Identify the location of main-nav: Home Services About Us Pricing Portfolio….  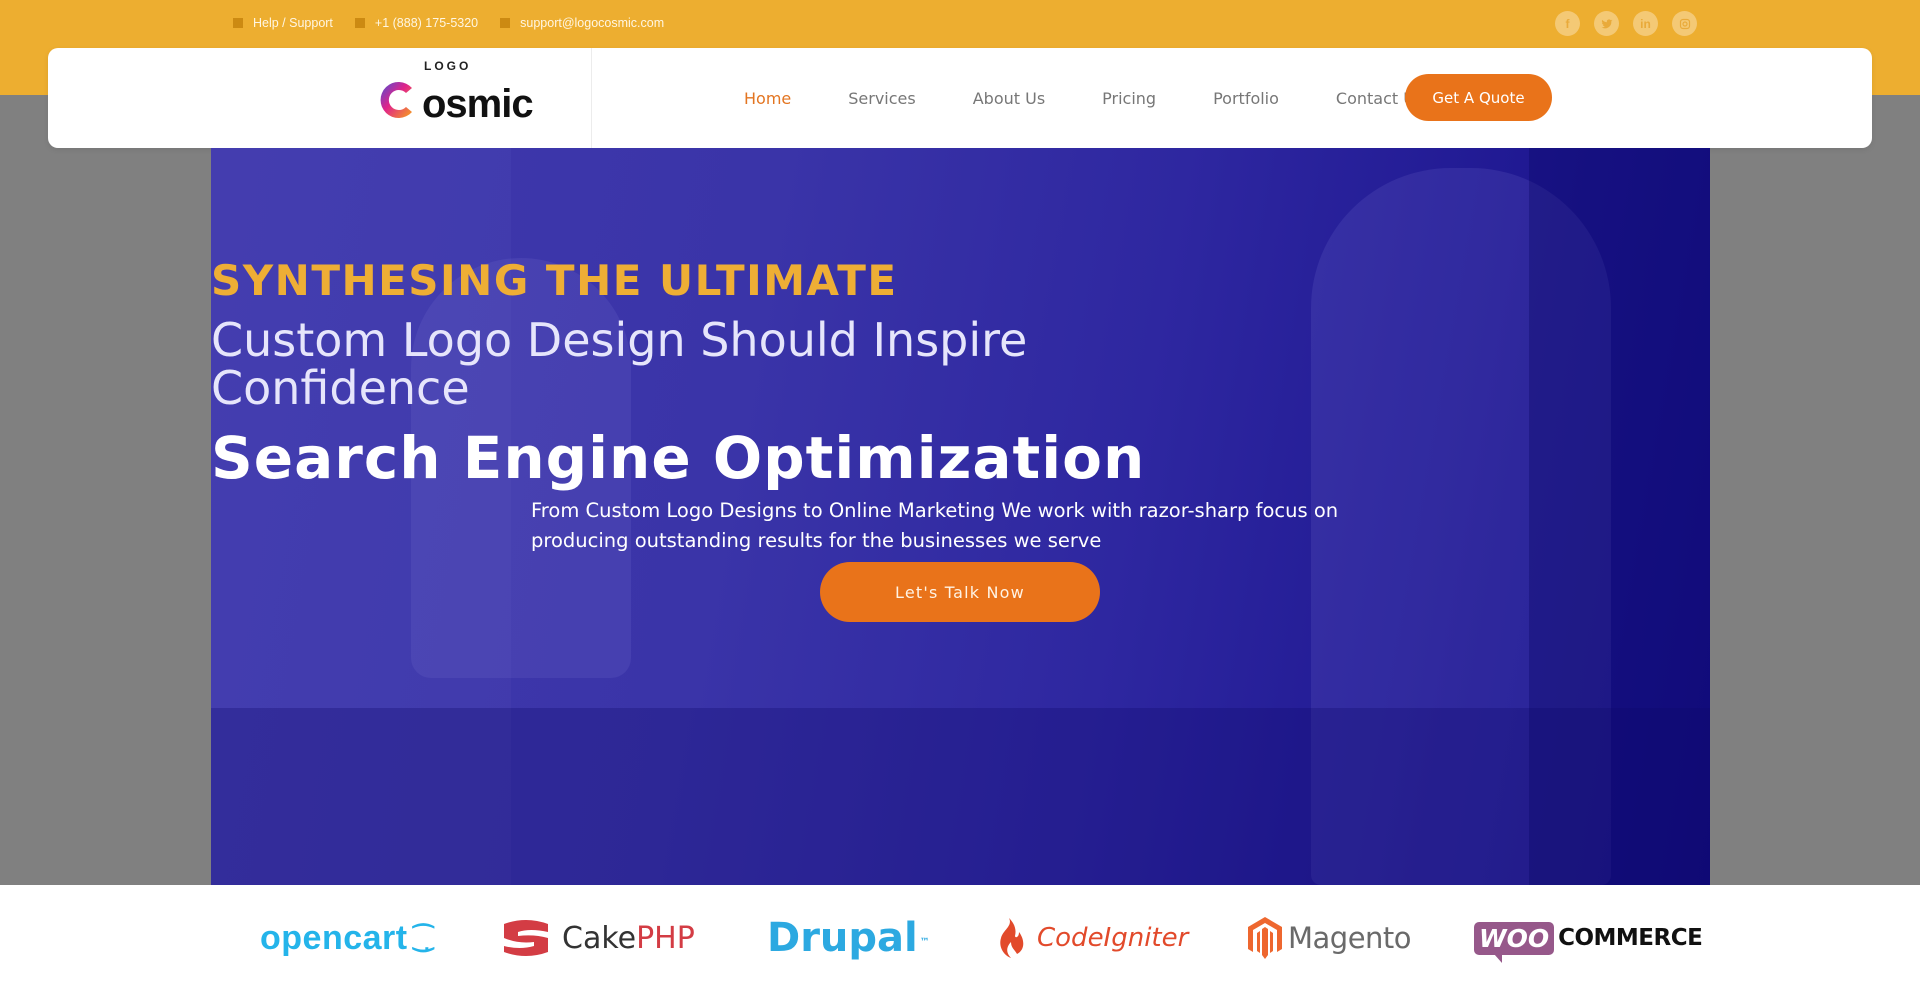
(1112, 98).